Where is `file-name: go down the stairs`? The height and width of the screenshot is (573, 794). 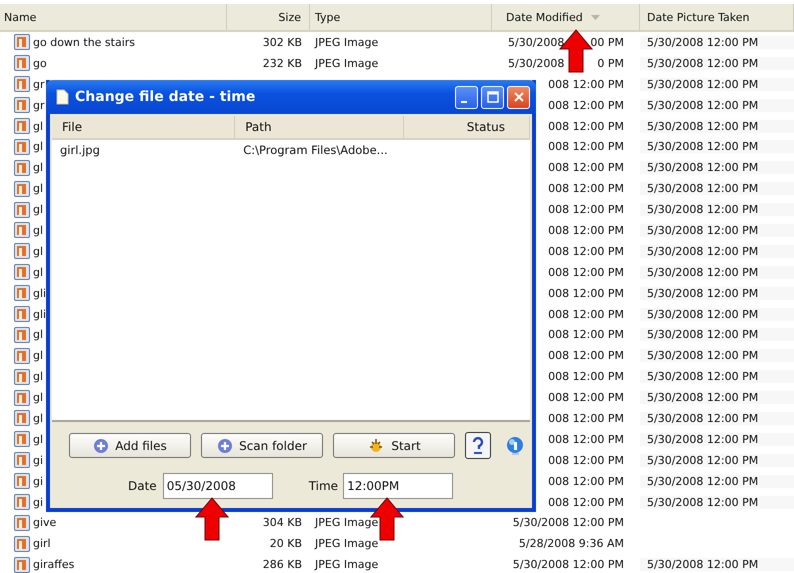 file-name: go down the stairs is located at coordinates (84, 42).